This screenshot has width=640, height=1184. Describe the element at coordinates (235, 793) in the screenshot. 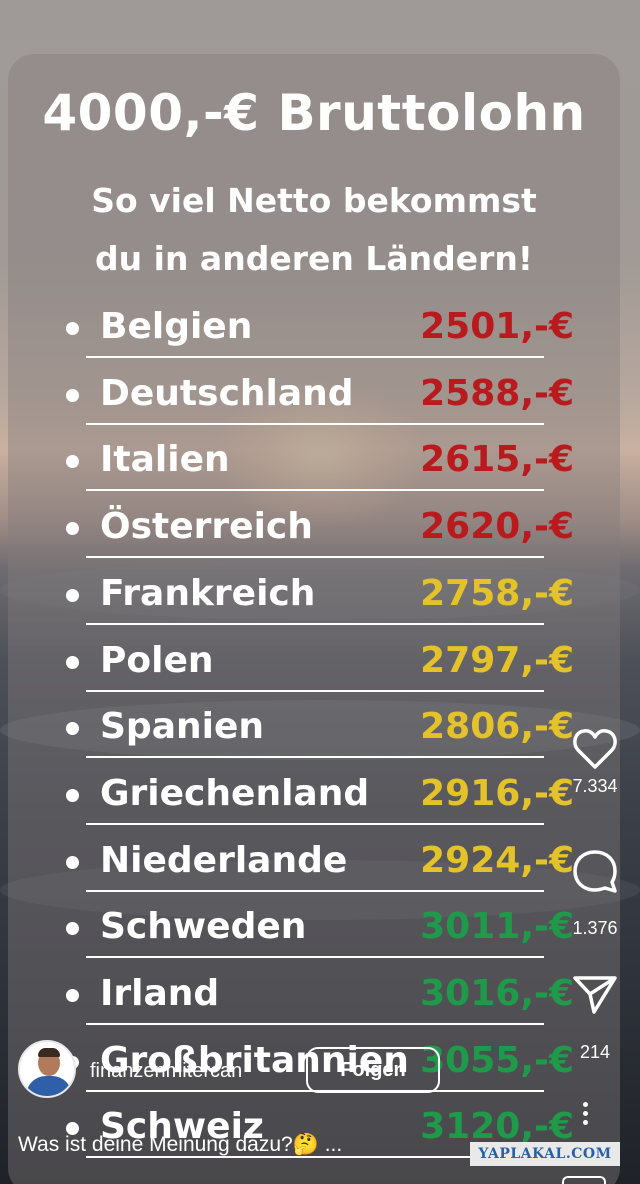

I see `country-name: Griechenland` at that location.